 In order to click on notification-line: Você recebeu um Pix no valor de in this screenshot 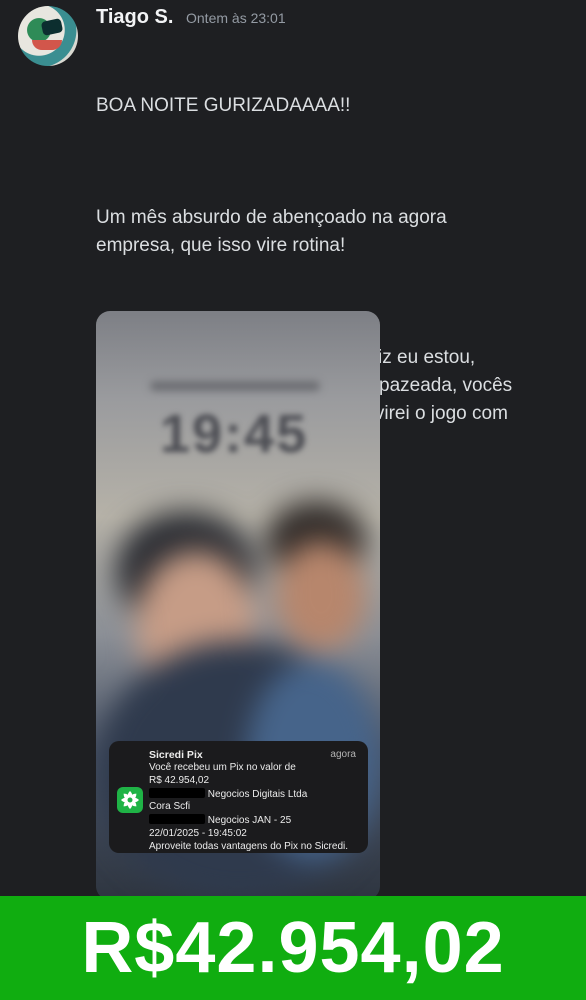, I will do `click(222, 767)`.